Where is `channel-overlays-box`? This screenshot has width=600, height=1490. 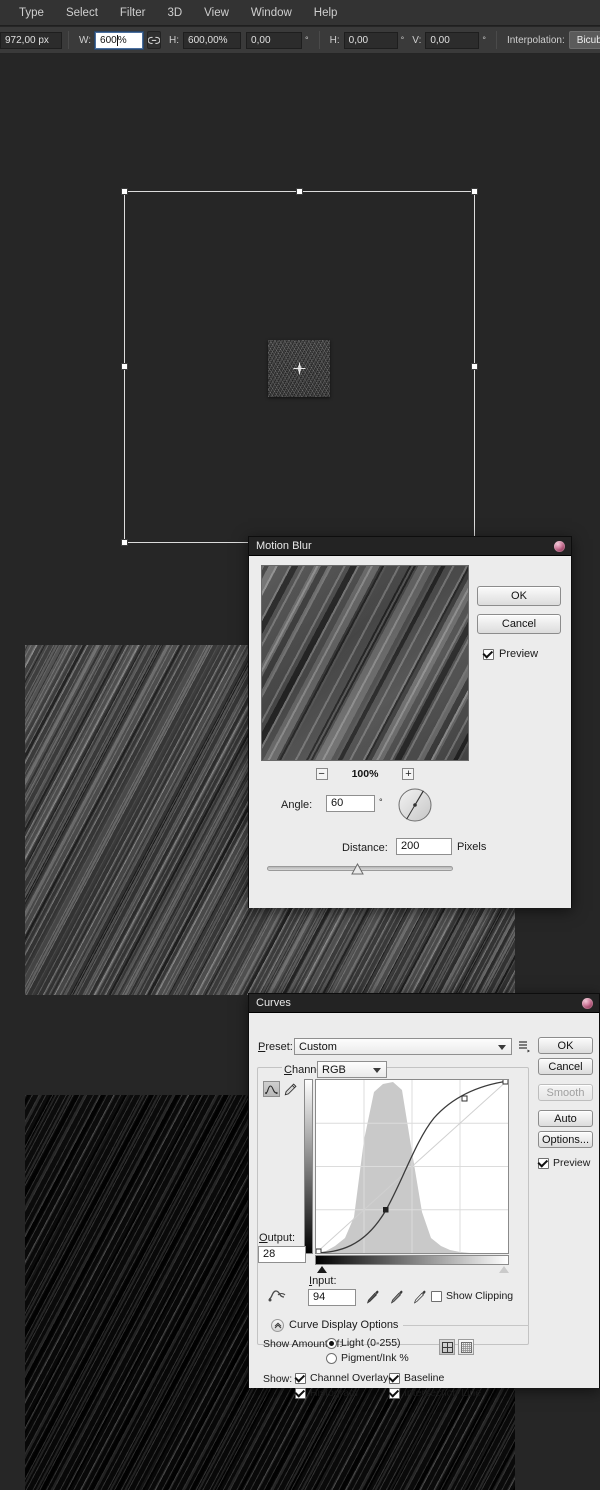
channel-overlays-box is located at coordinates (300, 1378).